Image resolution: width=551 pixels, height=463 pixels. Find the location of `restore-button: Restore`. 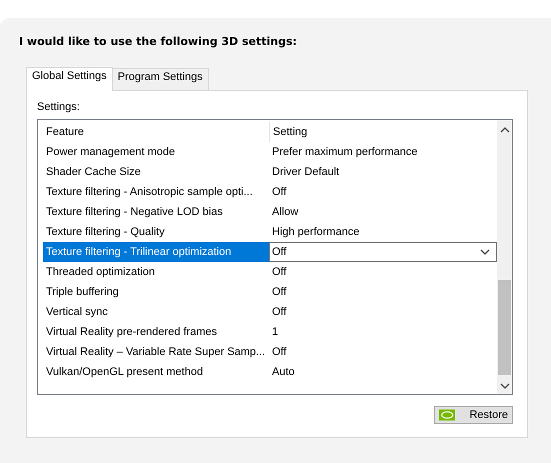

restore-button: Restore is located at coordinates (473, 415).